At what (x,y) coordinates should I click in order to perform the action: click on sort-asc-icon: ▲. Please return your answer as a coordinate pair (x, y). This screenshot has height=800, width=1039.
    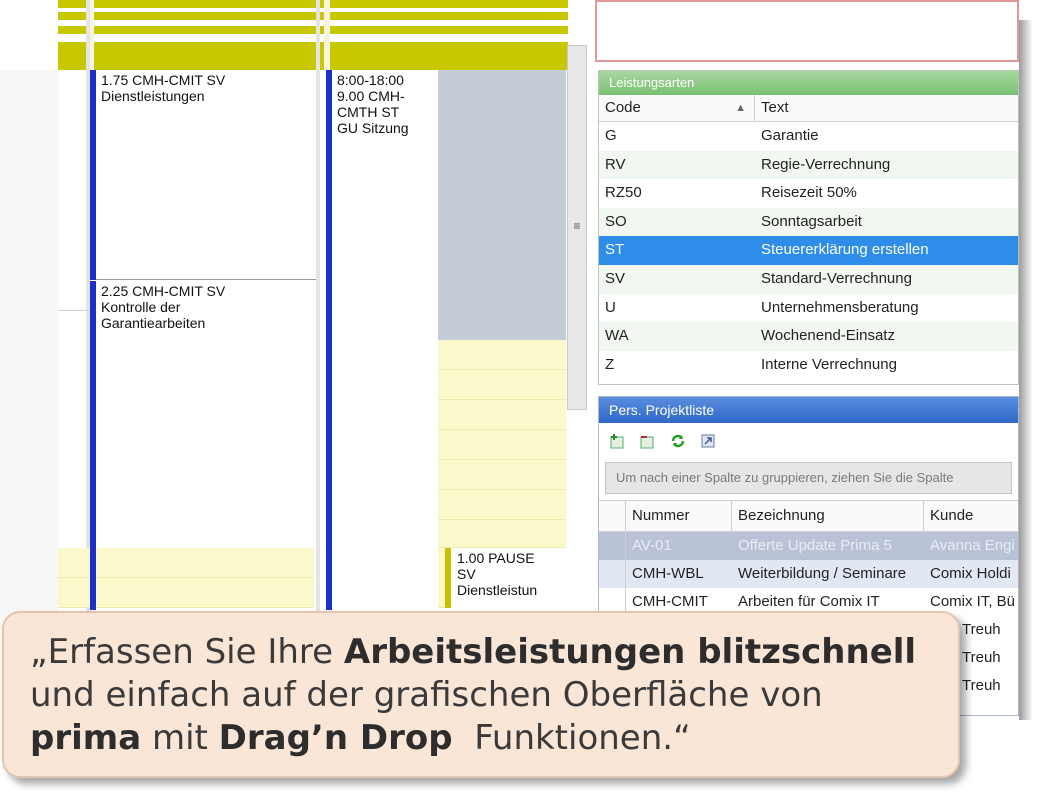
    Looking at the image, I should click on (740, 108).